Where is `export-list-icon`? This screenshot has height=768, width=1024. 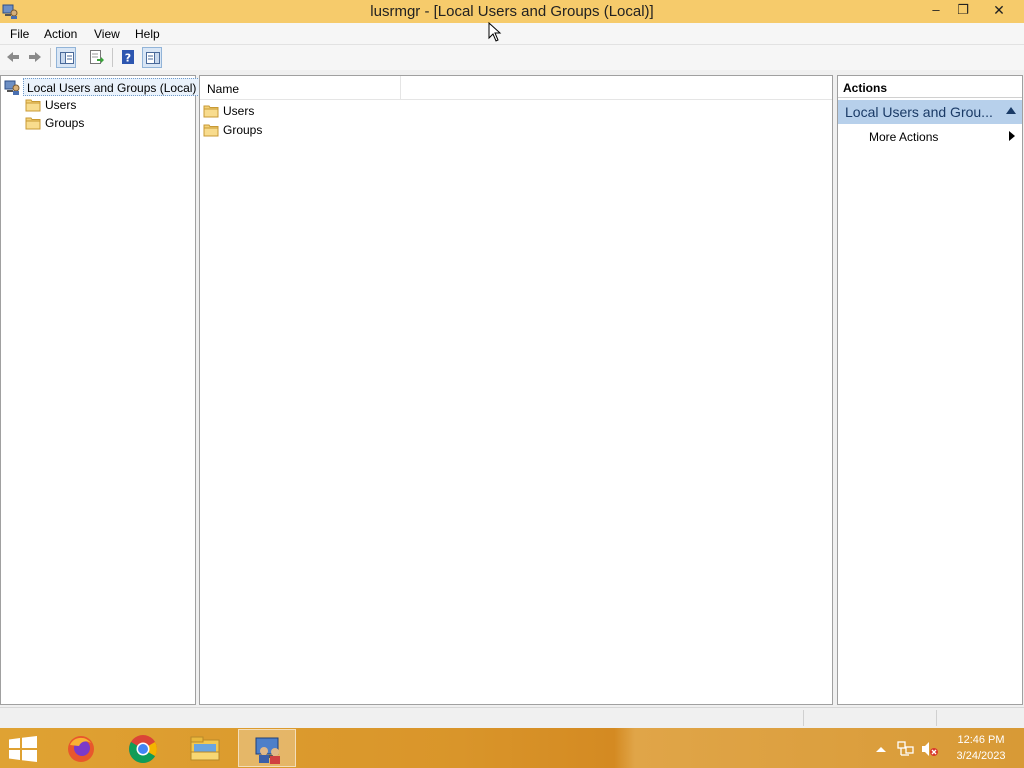 export-list-icon is located at coordinates (97, 57).